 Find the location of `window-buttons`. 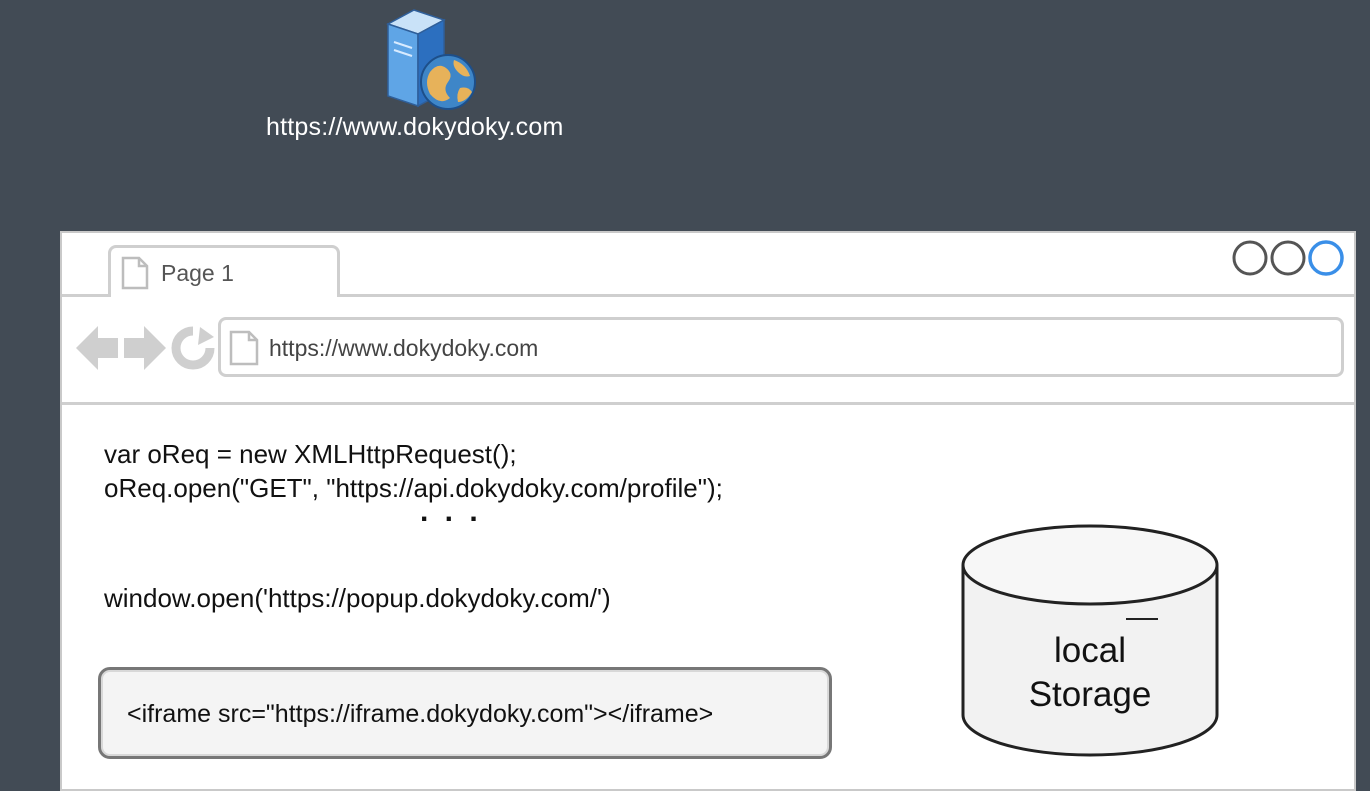

window-buttons is located at coordinates (1288, 258).